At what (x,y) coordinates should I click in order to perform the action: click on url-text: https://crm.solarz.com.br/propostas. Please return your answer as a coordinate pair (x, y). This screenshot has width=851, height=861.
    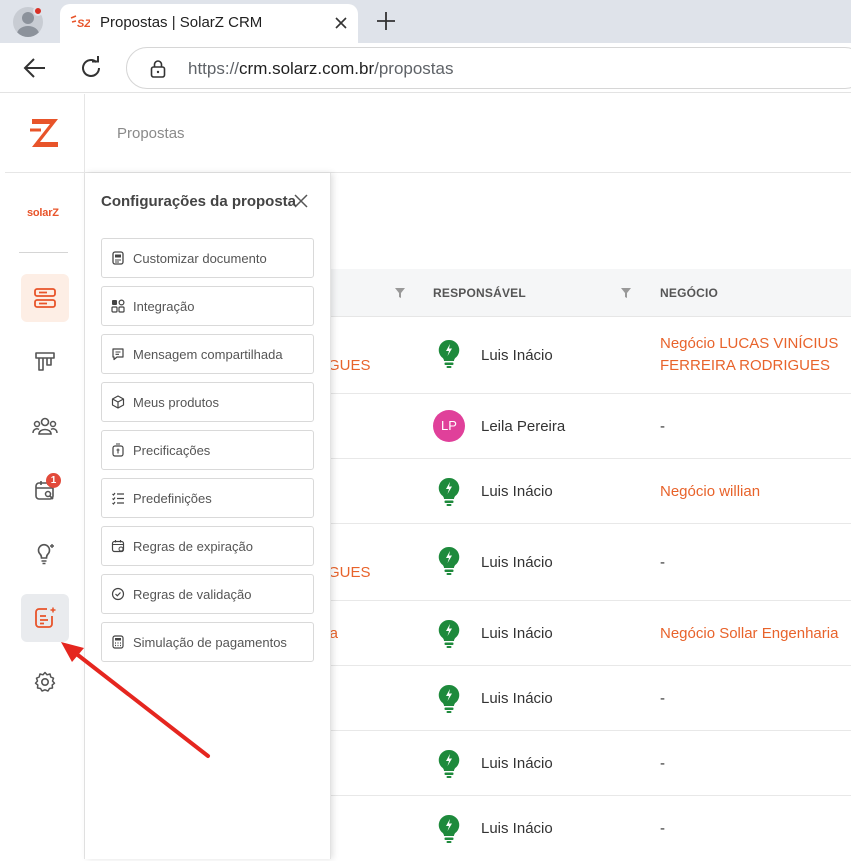
    Looking at the image, I should click on (321, 68).